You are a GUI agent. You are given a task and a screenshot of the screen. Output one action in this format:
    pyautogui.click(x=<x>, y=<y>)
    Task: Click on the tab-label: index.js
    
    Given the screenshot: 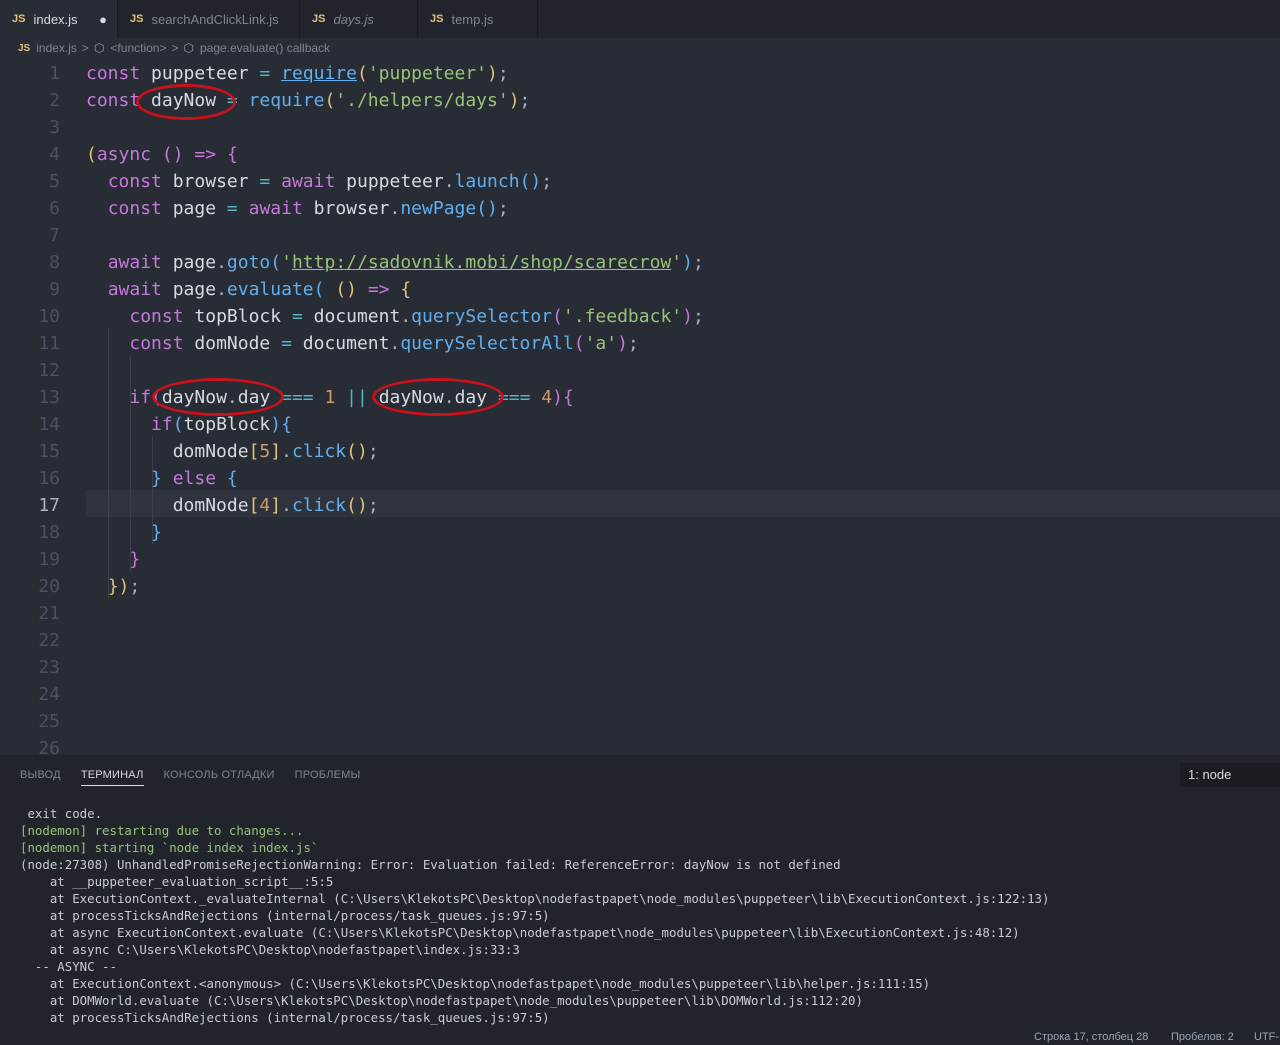 What is the action you would take?
    pyautogui.click(x=55, y=19)
    